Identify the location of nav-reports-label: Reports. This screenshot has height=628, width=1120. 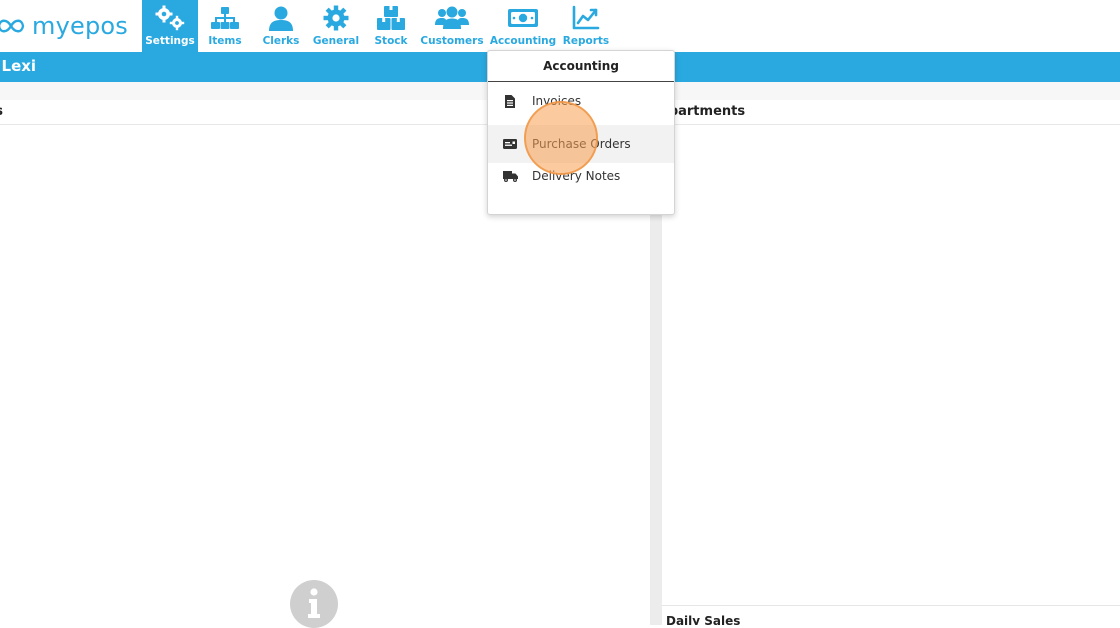
(586, 41).